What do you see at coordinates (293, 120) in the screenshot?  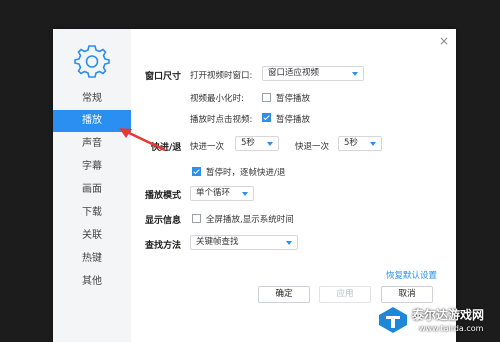 I see `click-pause-label: 暂停播放` at bounding box center [293, 120].